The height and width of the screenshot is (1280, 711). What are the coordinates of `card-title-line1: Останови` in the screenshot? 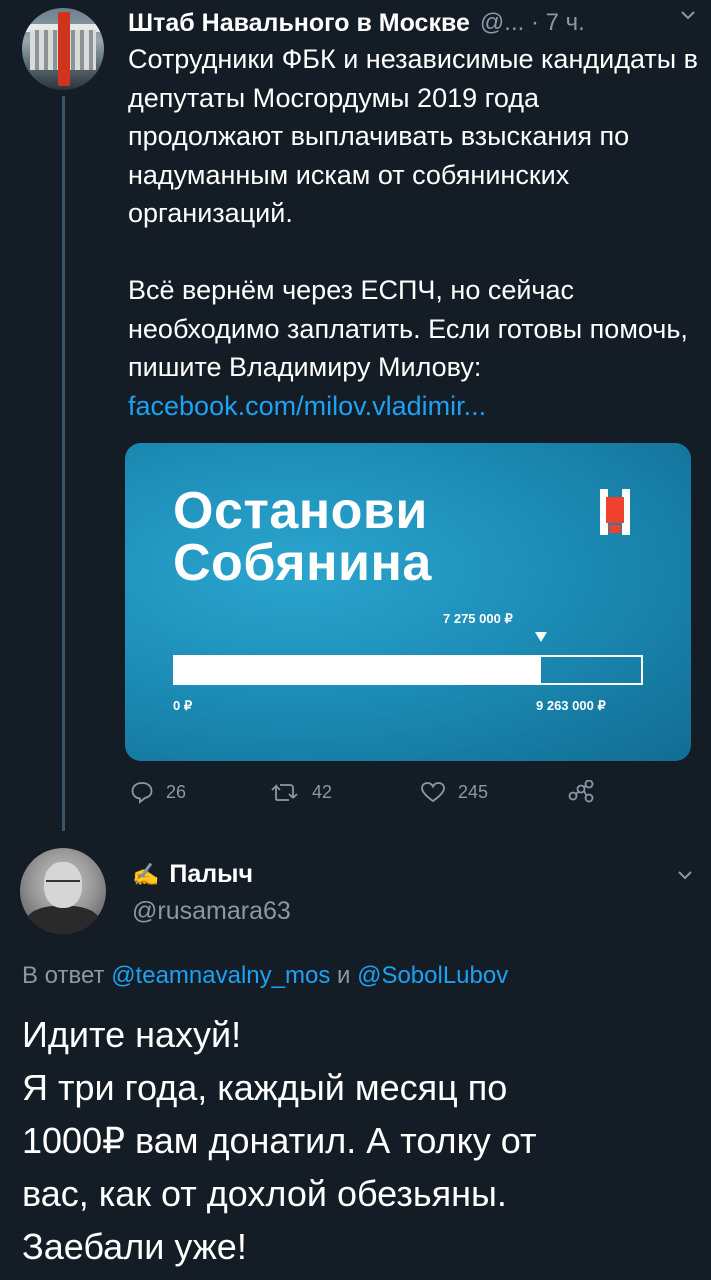 It's located at (300, 511).